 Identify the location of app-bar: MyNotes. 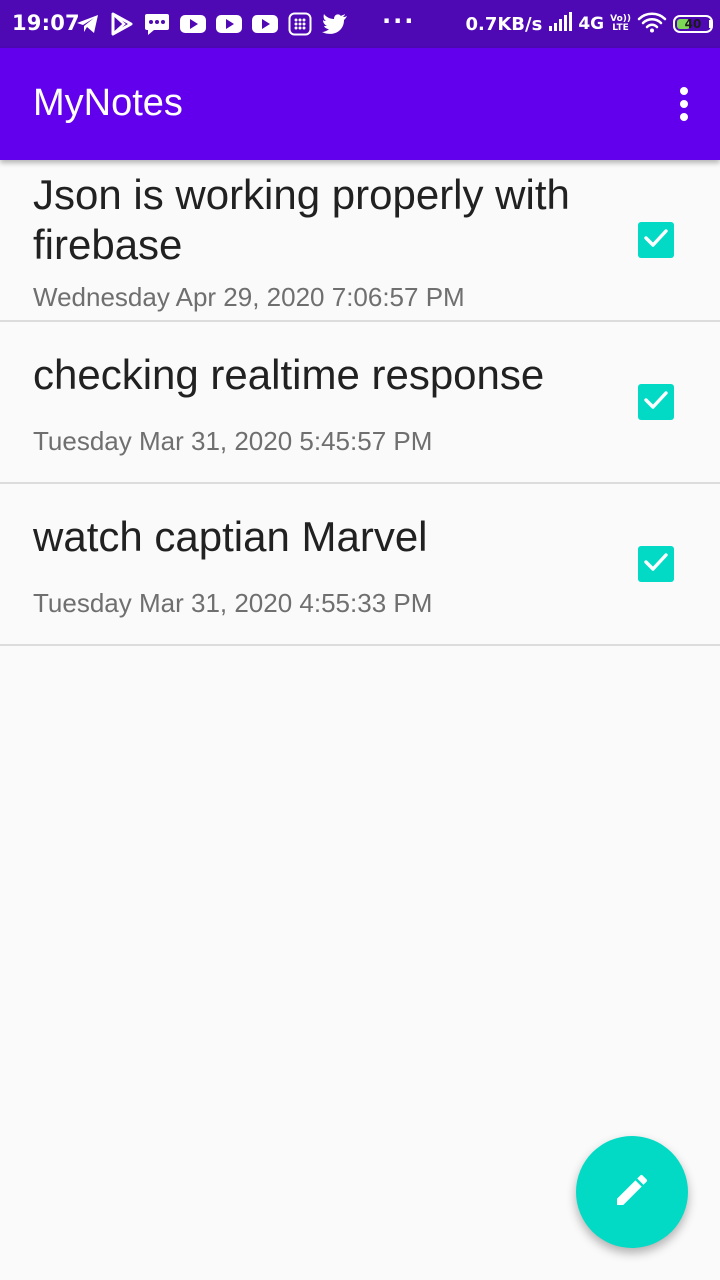
(360, 104).